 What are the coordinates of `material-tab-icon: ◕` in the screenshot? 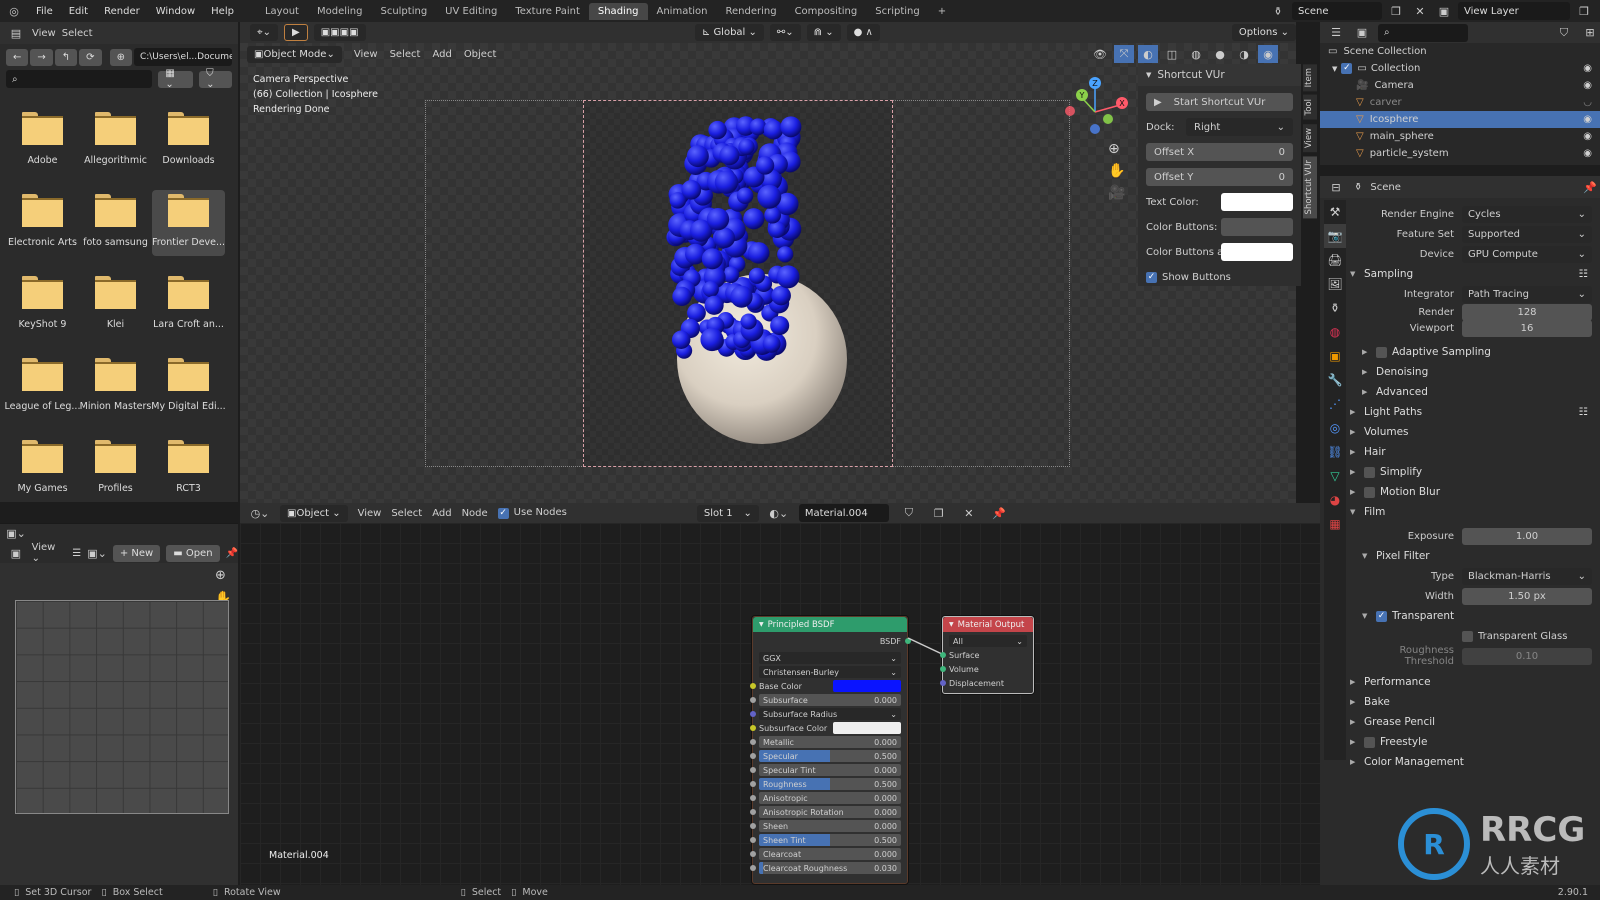 It's located at (1335, 500).